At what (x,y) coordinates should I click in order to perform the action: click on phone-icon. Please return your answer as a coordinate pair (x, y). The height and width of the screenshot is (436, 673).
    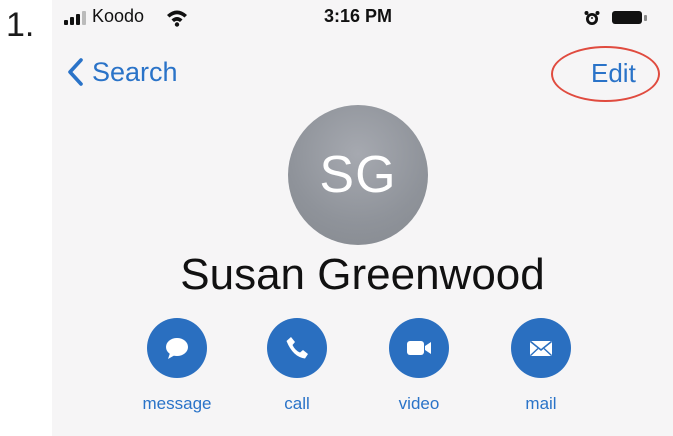
    Looking at the image, I should click on (297, 348).